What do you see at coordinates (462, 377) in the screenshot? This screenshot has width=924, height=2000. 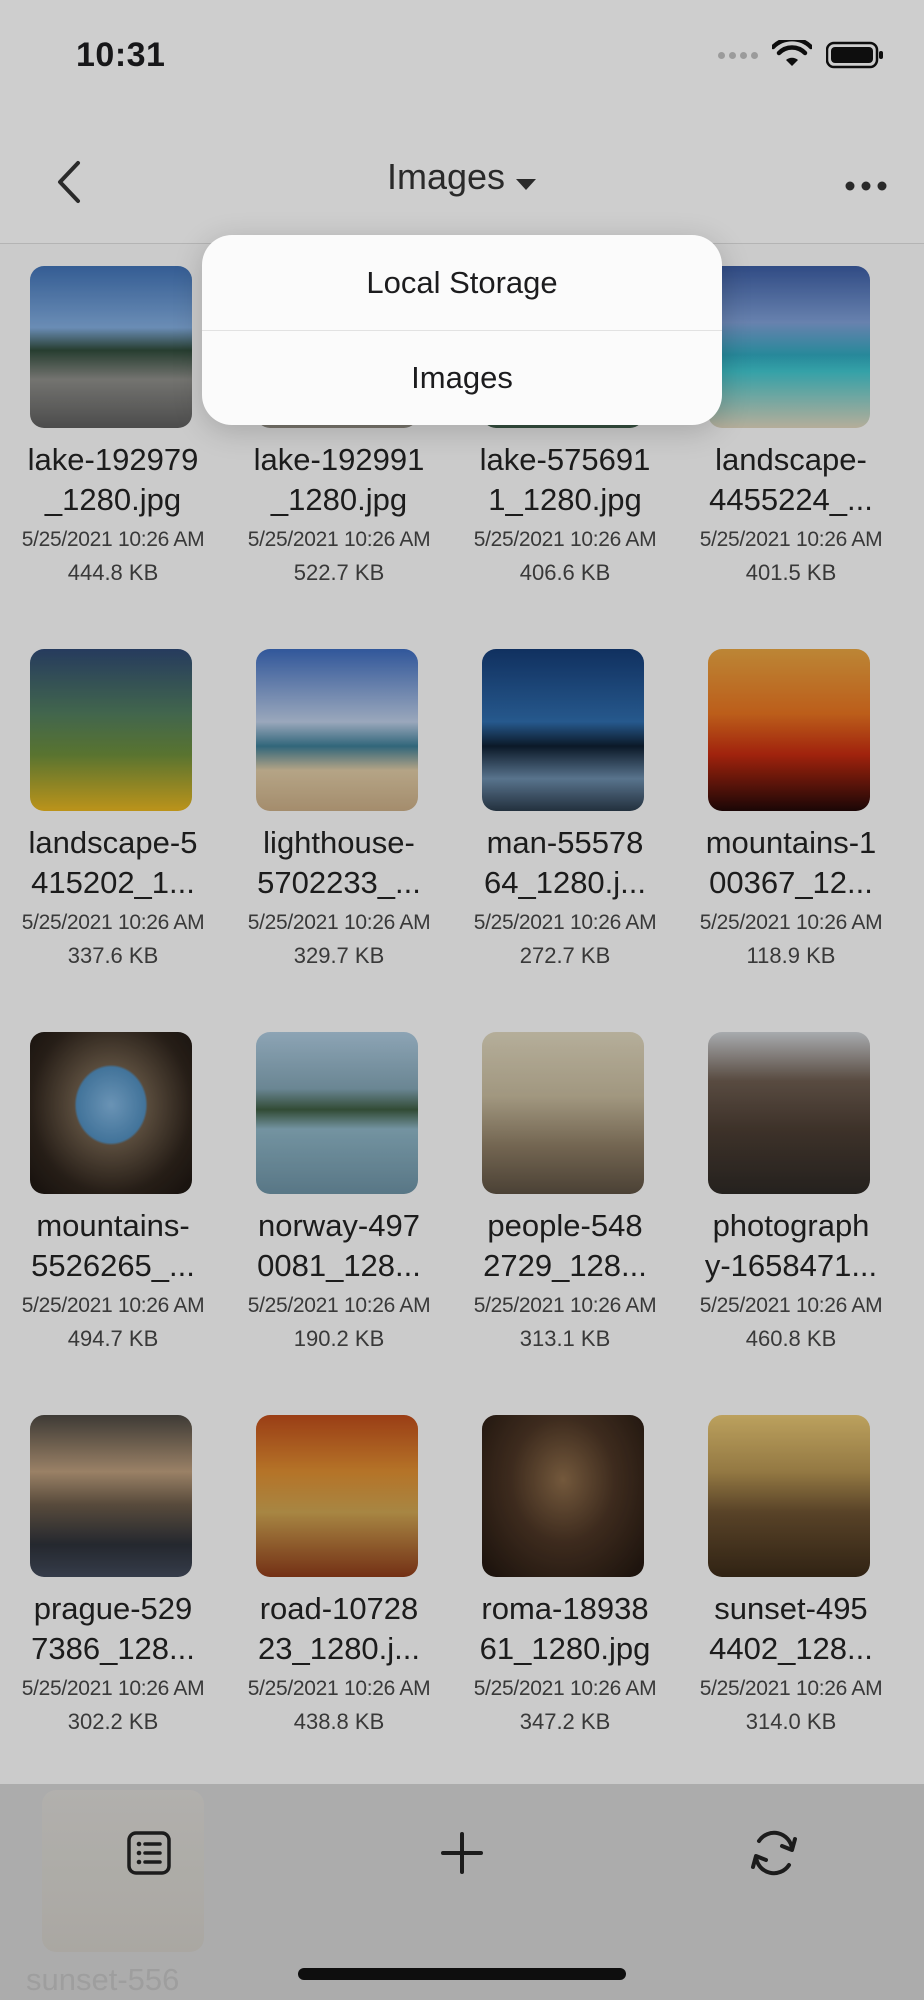 I see `menu-item-images: Images` at bounding box center [462, 377].